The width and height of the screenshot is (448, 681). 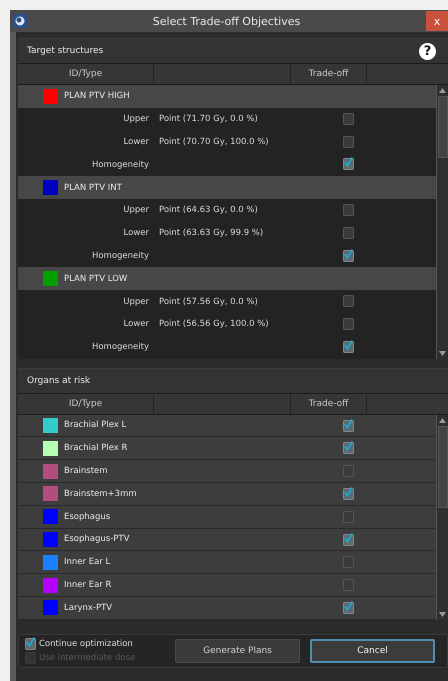 I want to click on objective-value: Point (70.70 Gy, 100.0 %), so click(x=214, y=141).